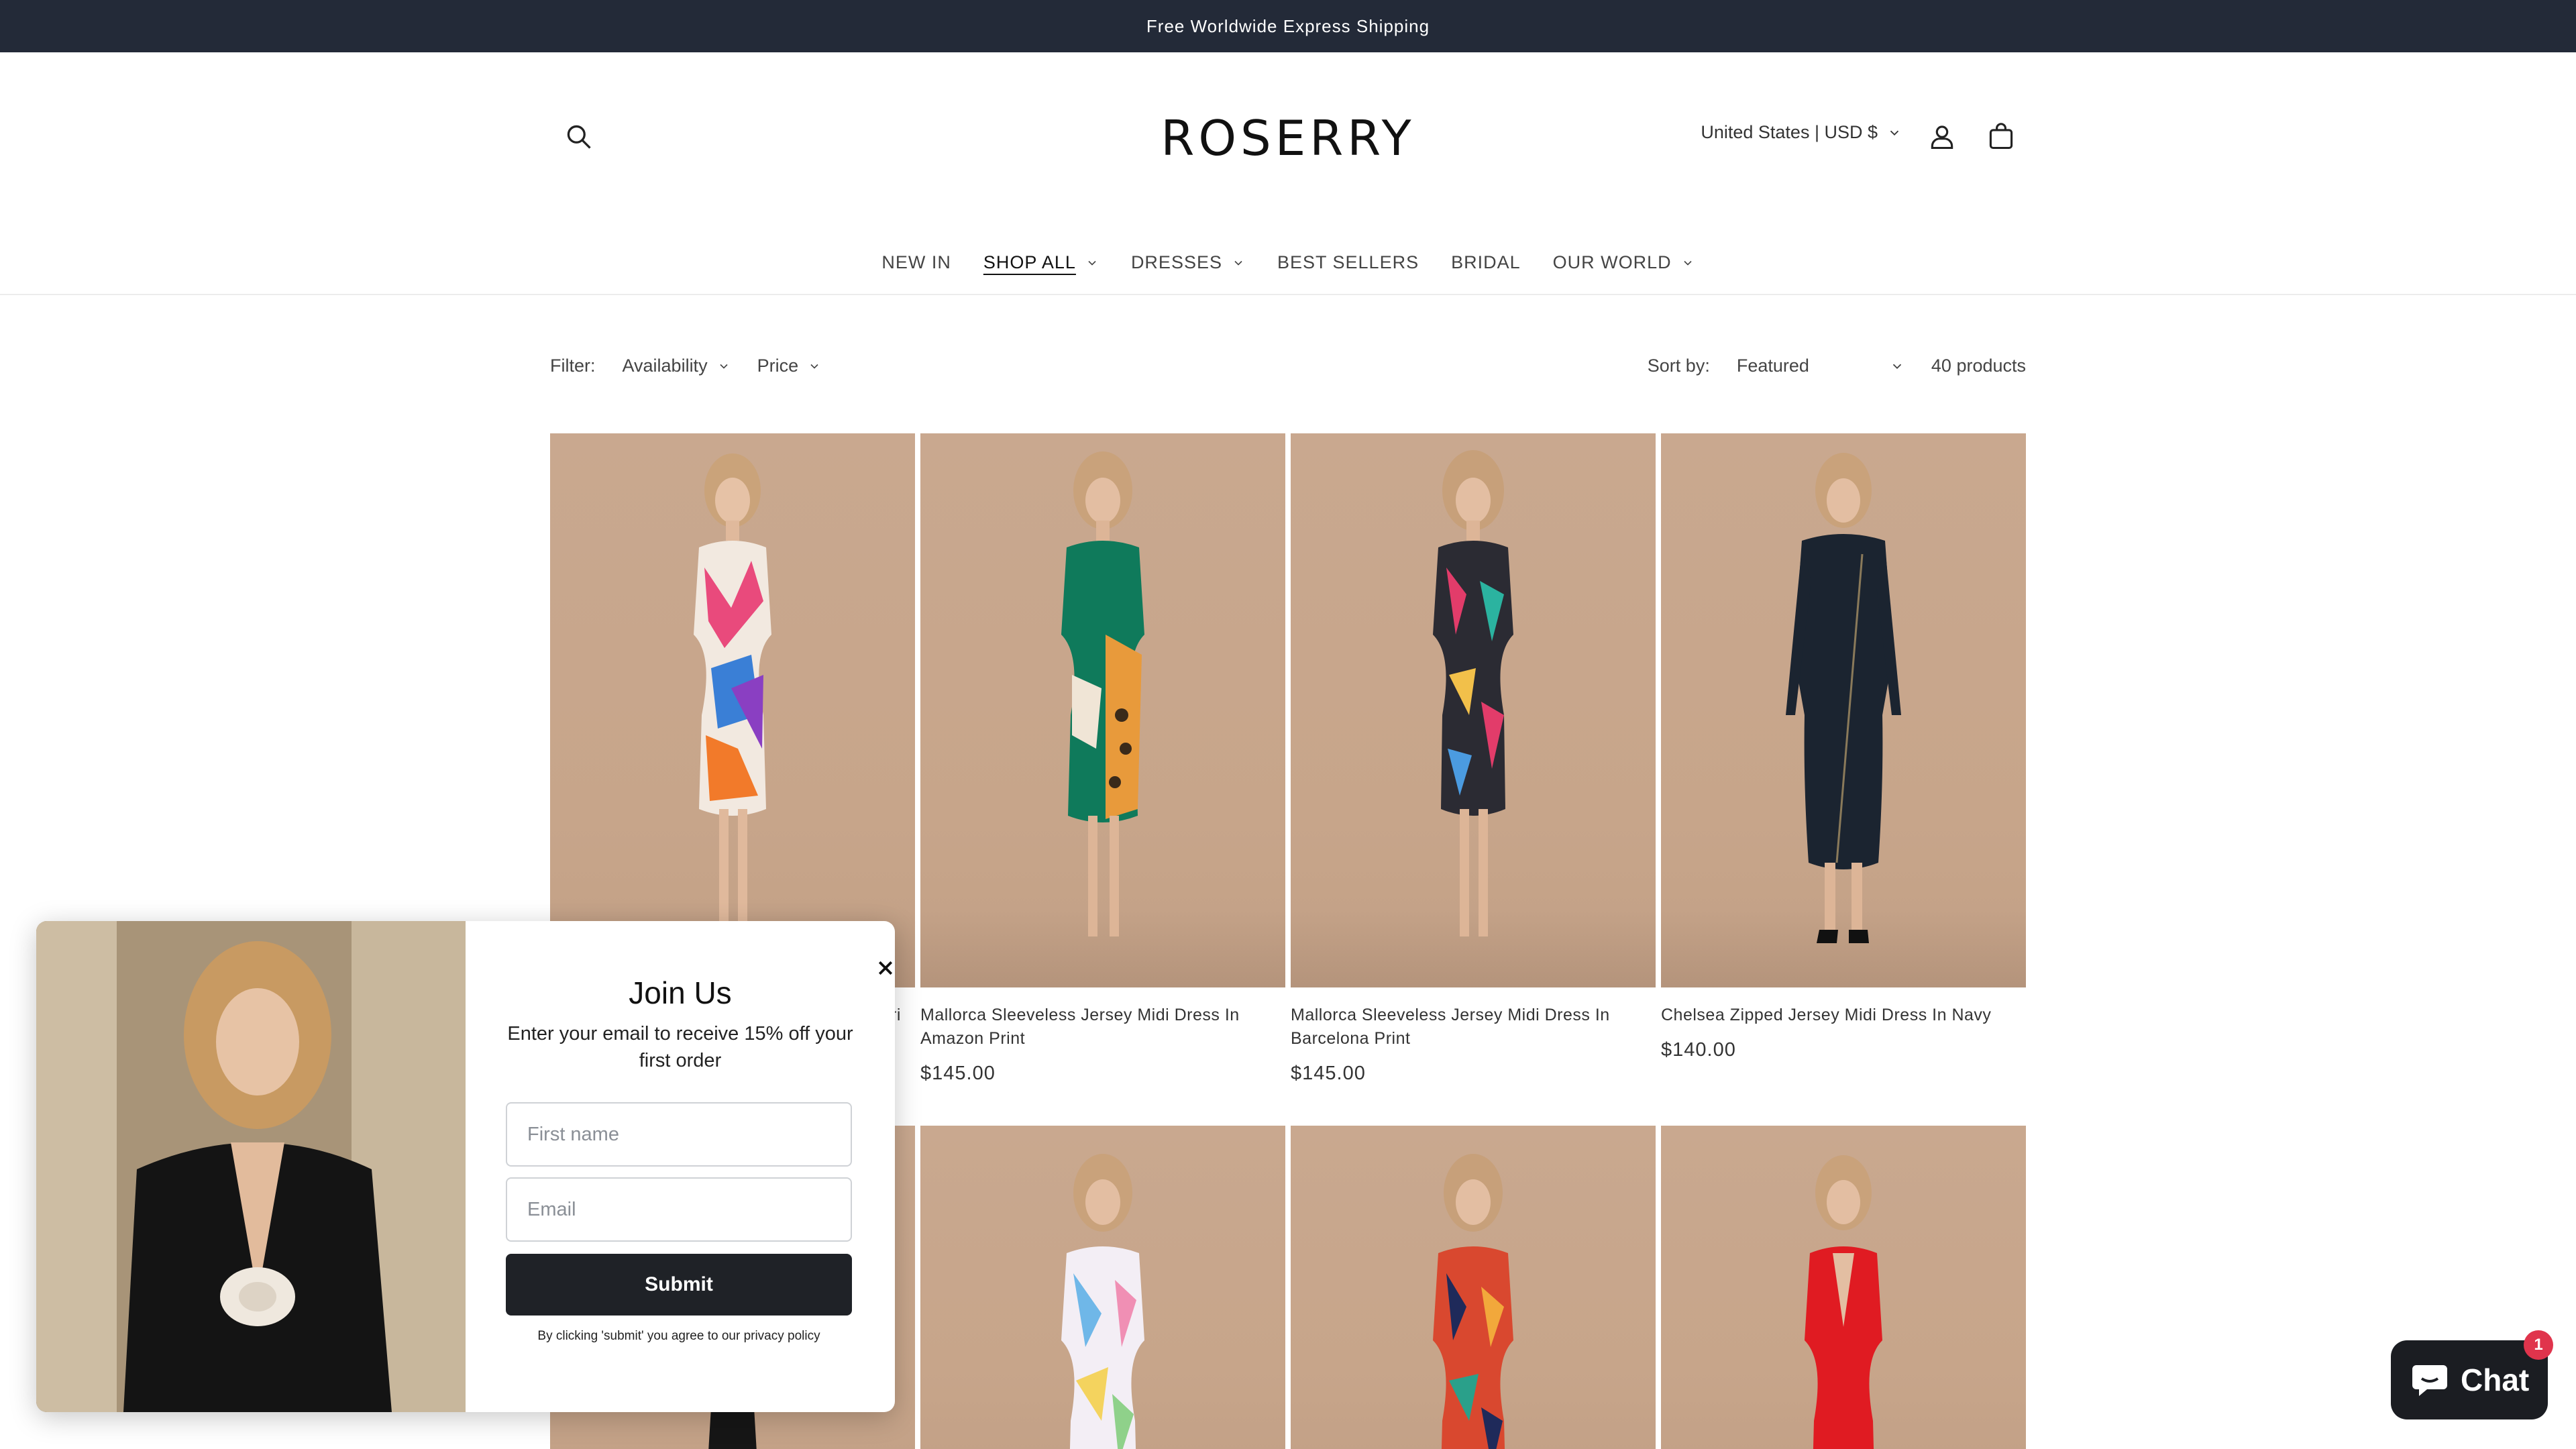  I want to click on nav-item-best-sellers: BEST SELLERS, so click(1348, 262).